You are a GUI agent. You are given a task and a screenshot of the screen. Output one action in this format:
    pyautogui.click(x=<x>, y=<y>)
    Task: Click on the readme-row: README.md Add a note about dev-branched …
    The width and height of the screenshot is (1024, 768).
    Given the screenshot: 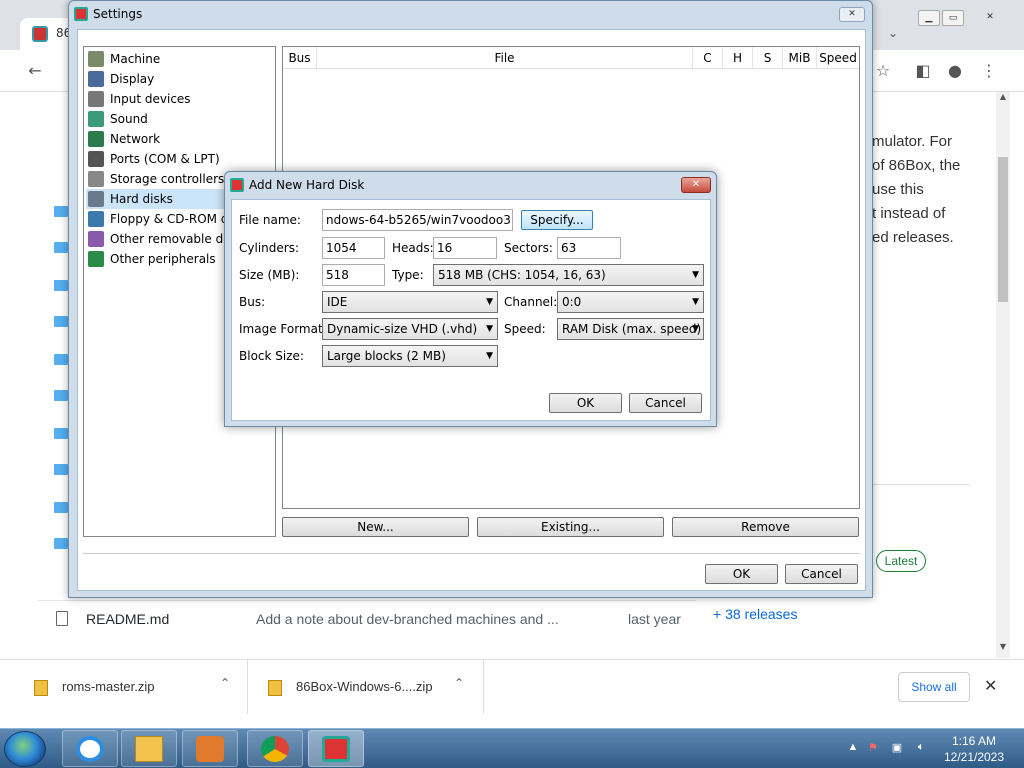 What is the action you would take?
    pyautogui.click(x=367, y=618)
    